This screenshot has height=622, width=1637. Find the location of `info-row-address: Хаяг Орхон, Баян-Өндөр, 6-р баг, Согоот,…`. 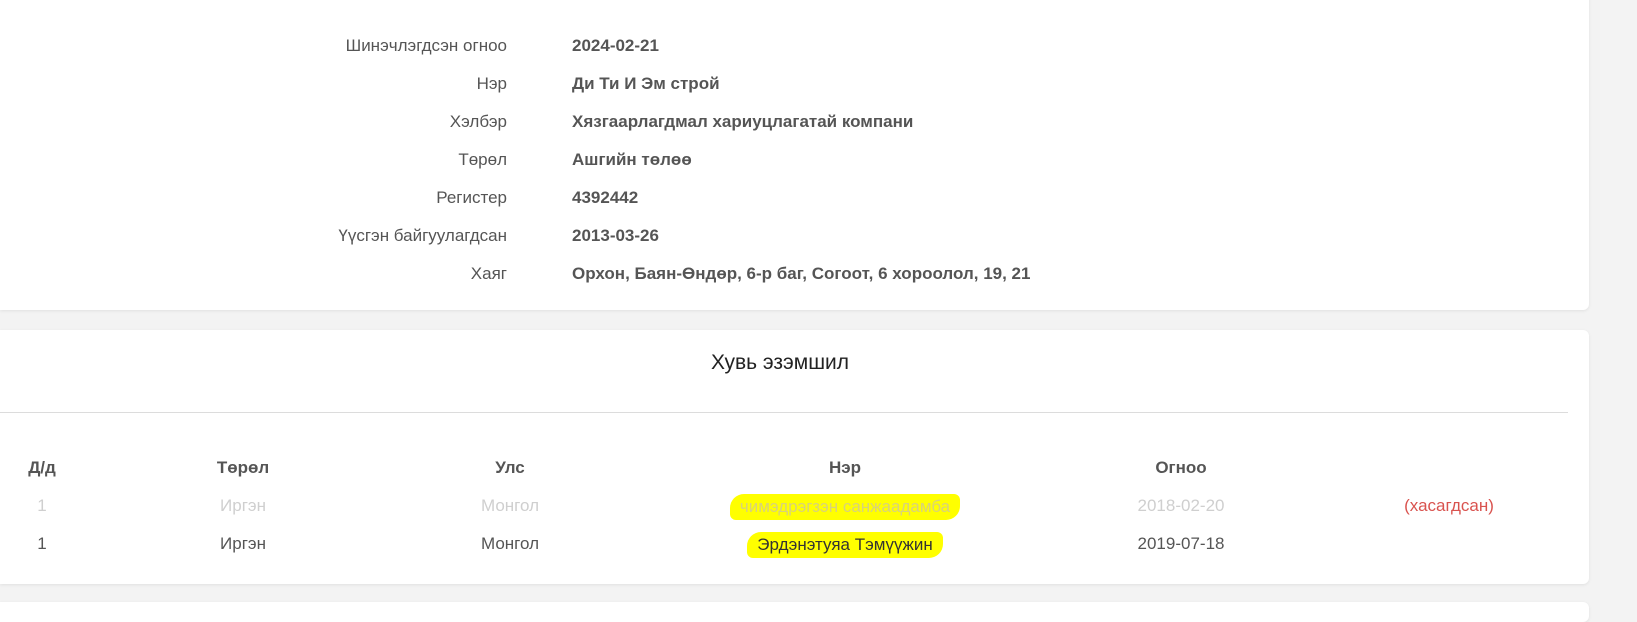

info-row-address: Хаяг Орхон, Баян-Өндөр, 6-р баг, Согоот,… is located at coordinates (794, 274).